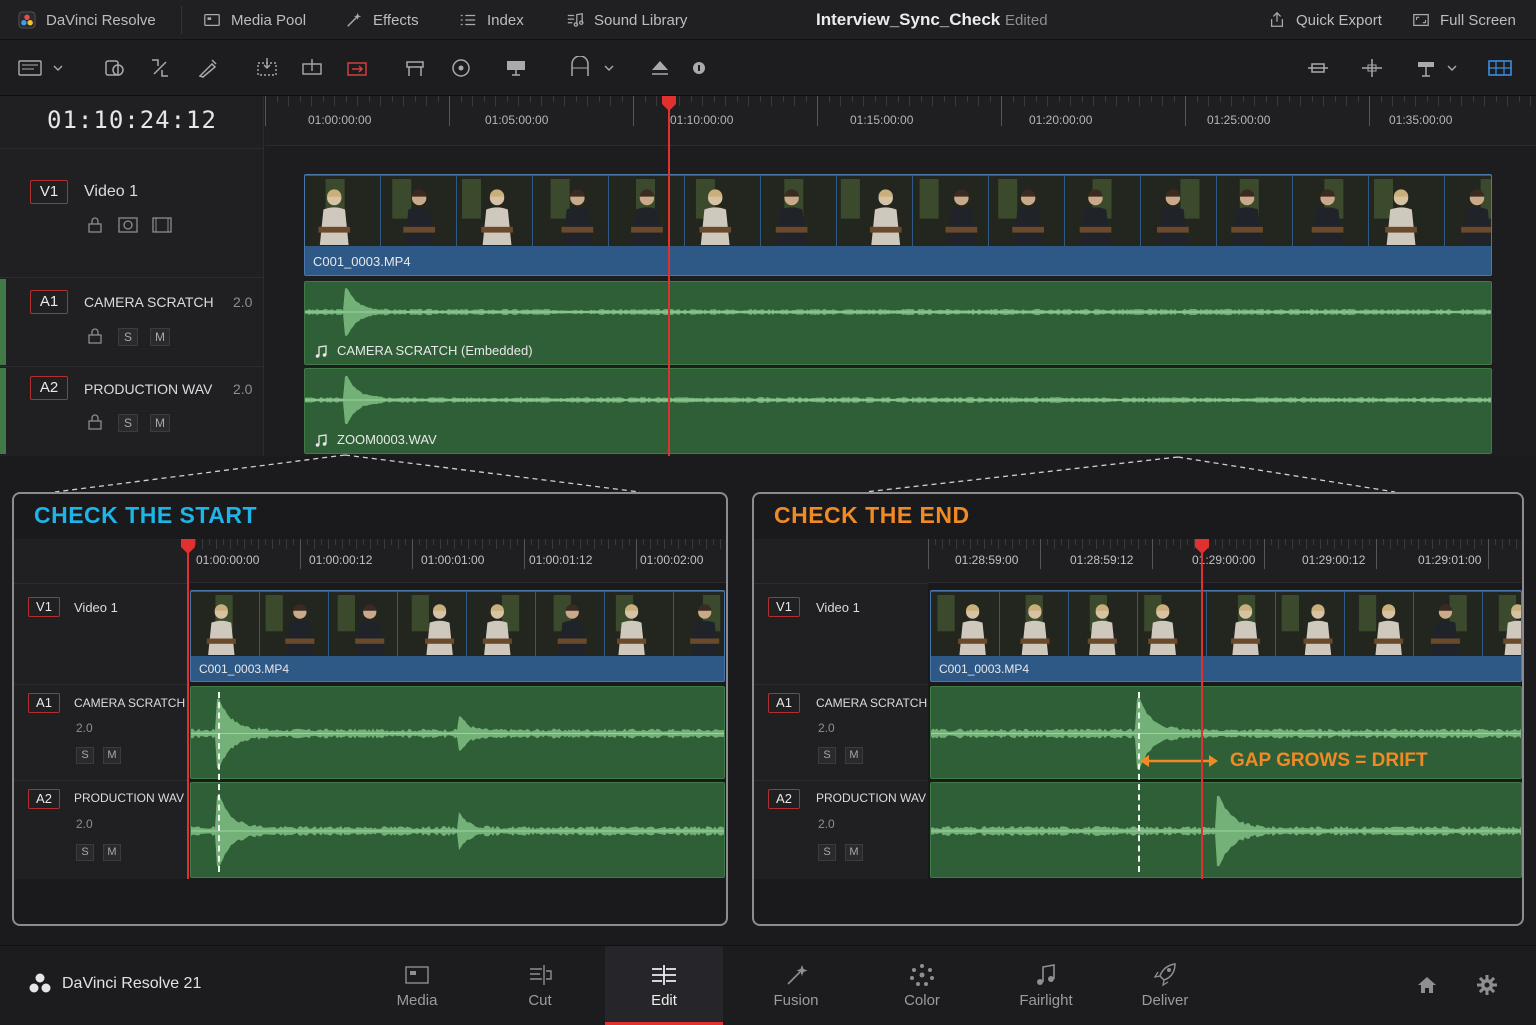 The height and width of the screenshot is (1025, 1536). I want to click on a1-track-name: CAMERA SCRATCH, so click(149, 302).